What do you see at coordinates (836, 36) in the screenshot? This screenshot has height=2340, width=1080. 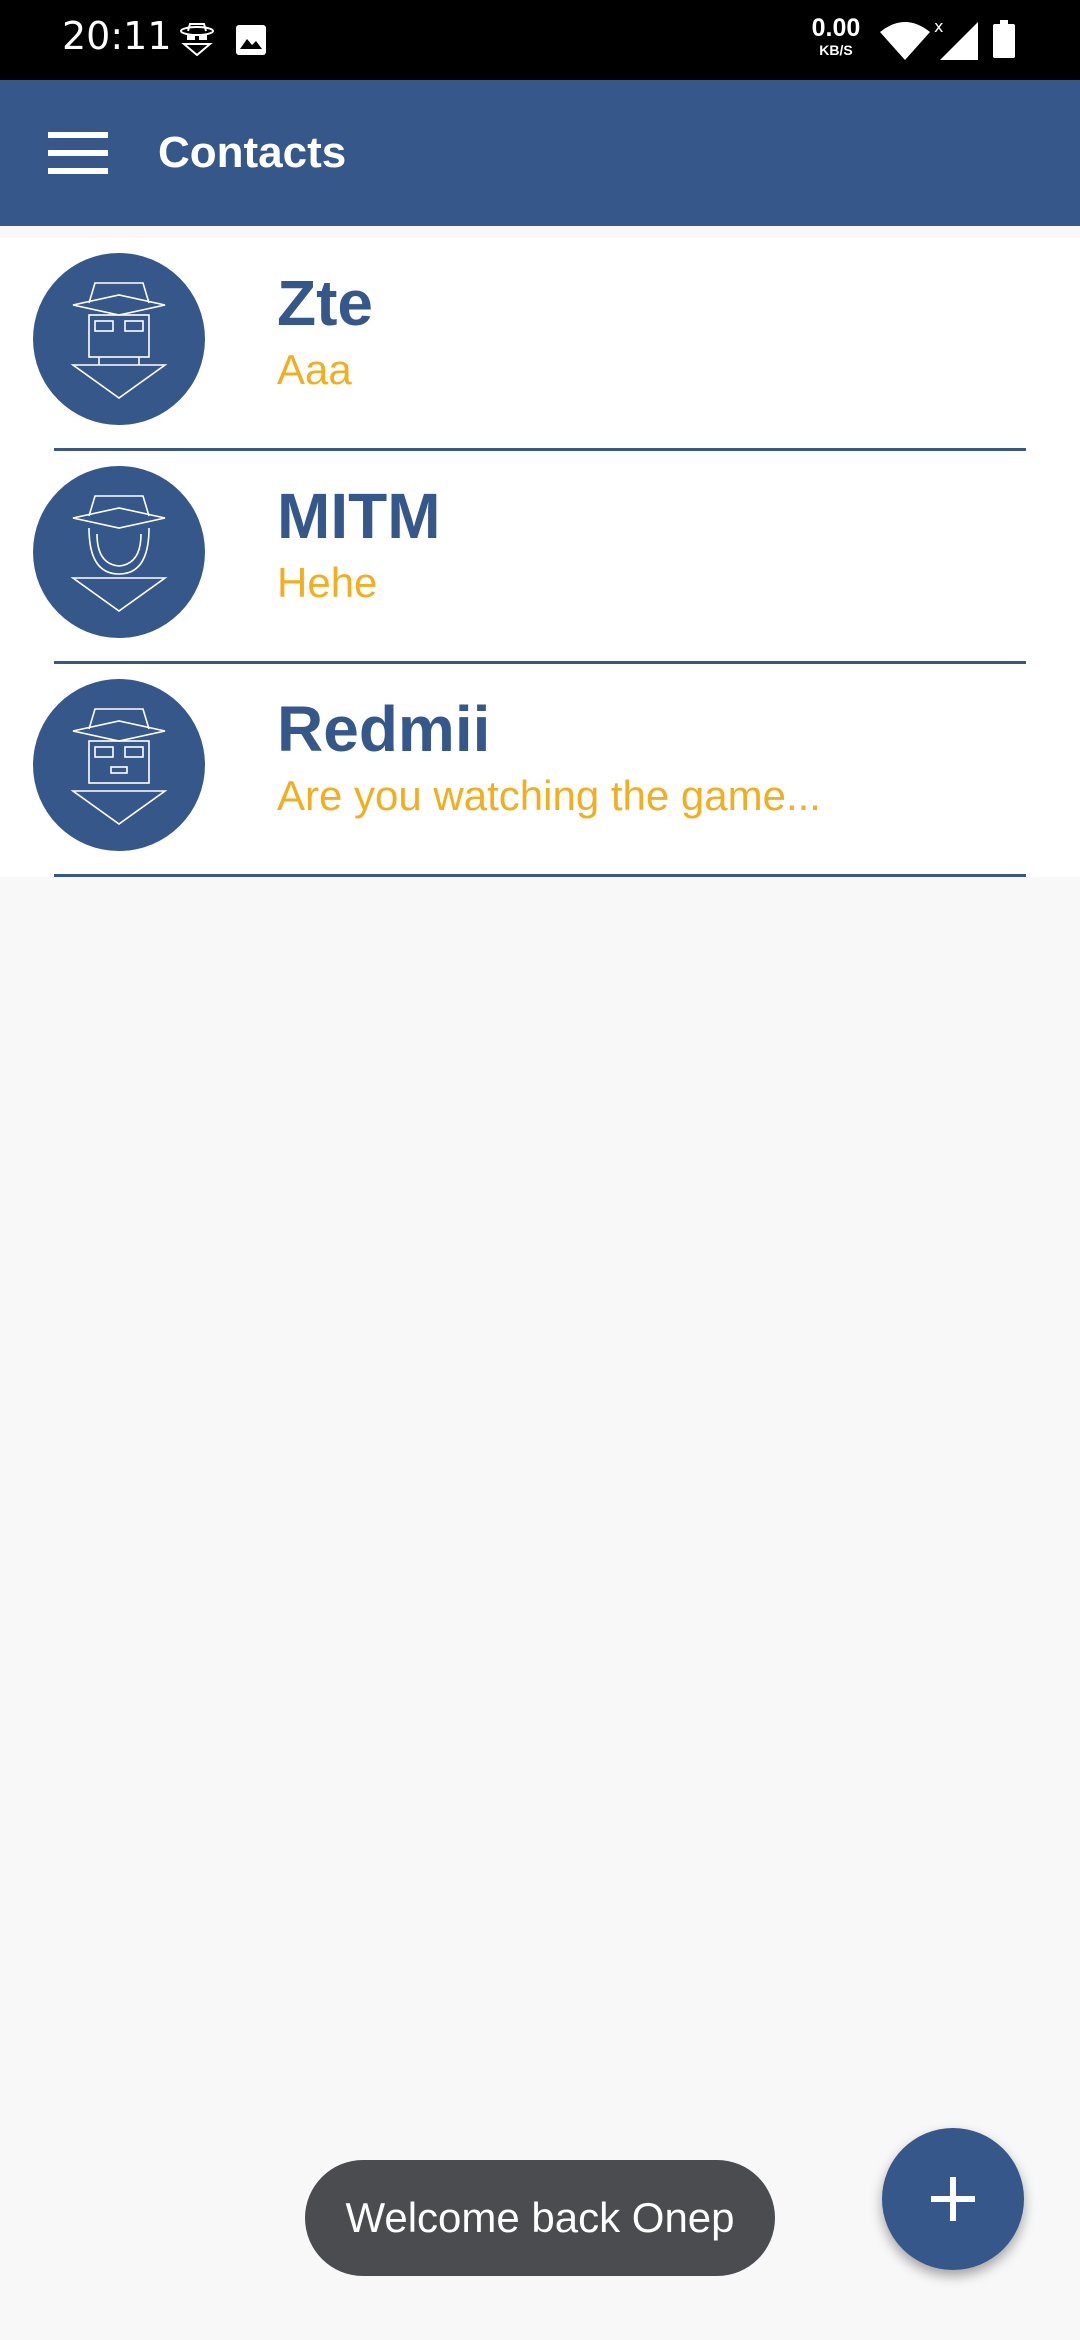 I see `network-speed: 0.00 KB/S` at bounding box center [836, 36].